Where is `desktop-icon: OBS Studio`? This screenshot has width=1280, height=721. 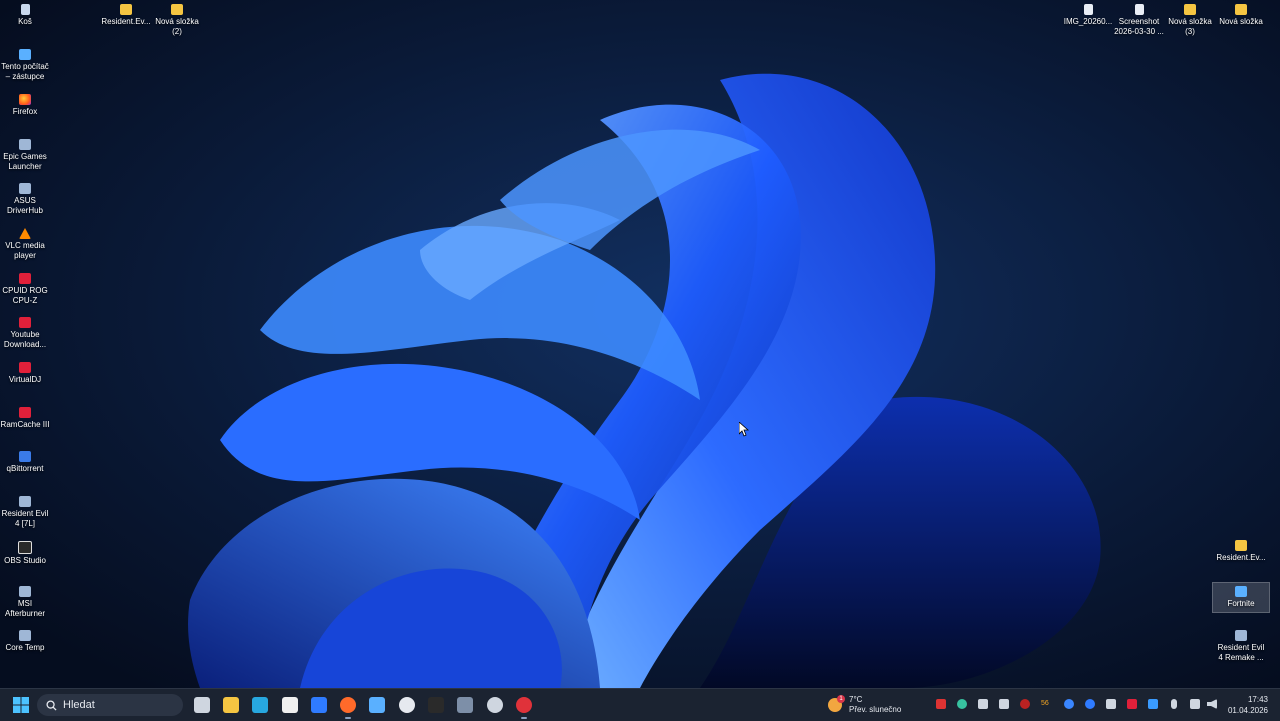
desktop-icon: OBS Studio is located at coordinates (26, 552).